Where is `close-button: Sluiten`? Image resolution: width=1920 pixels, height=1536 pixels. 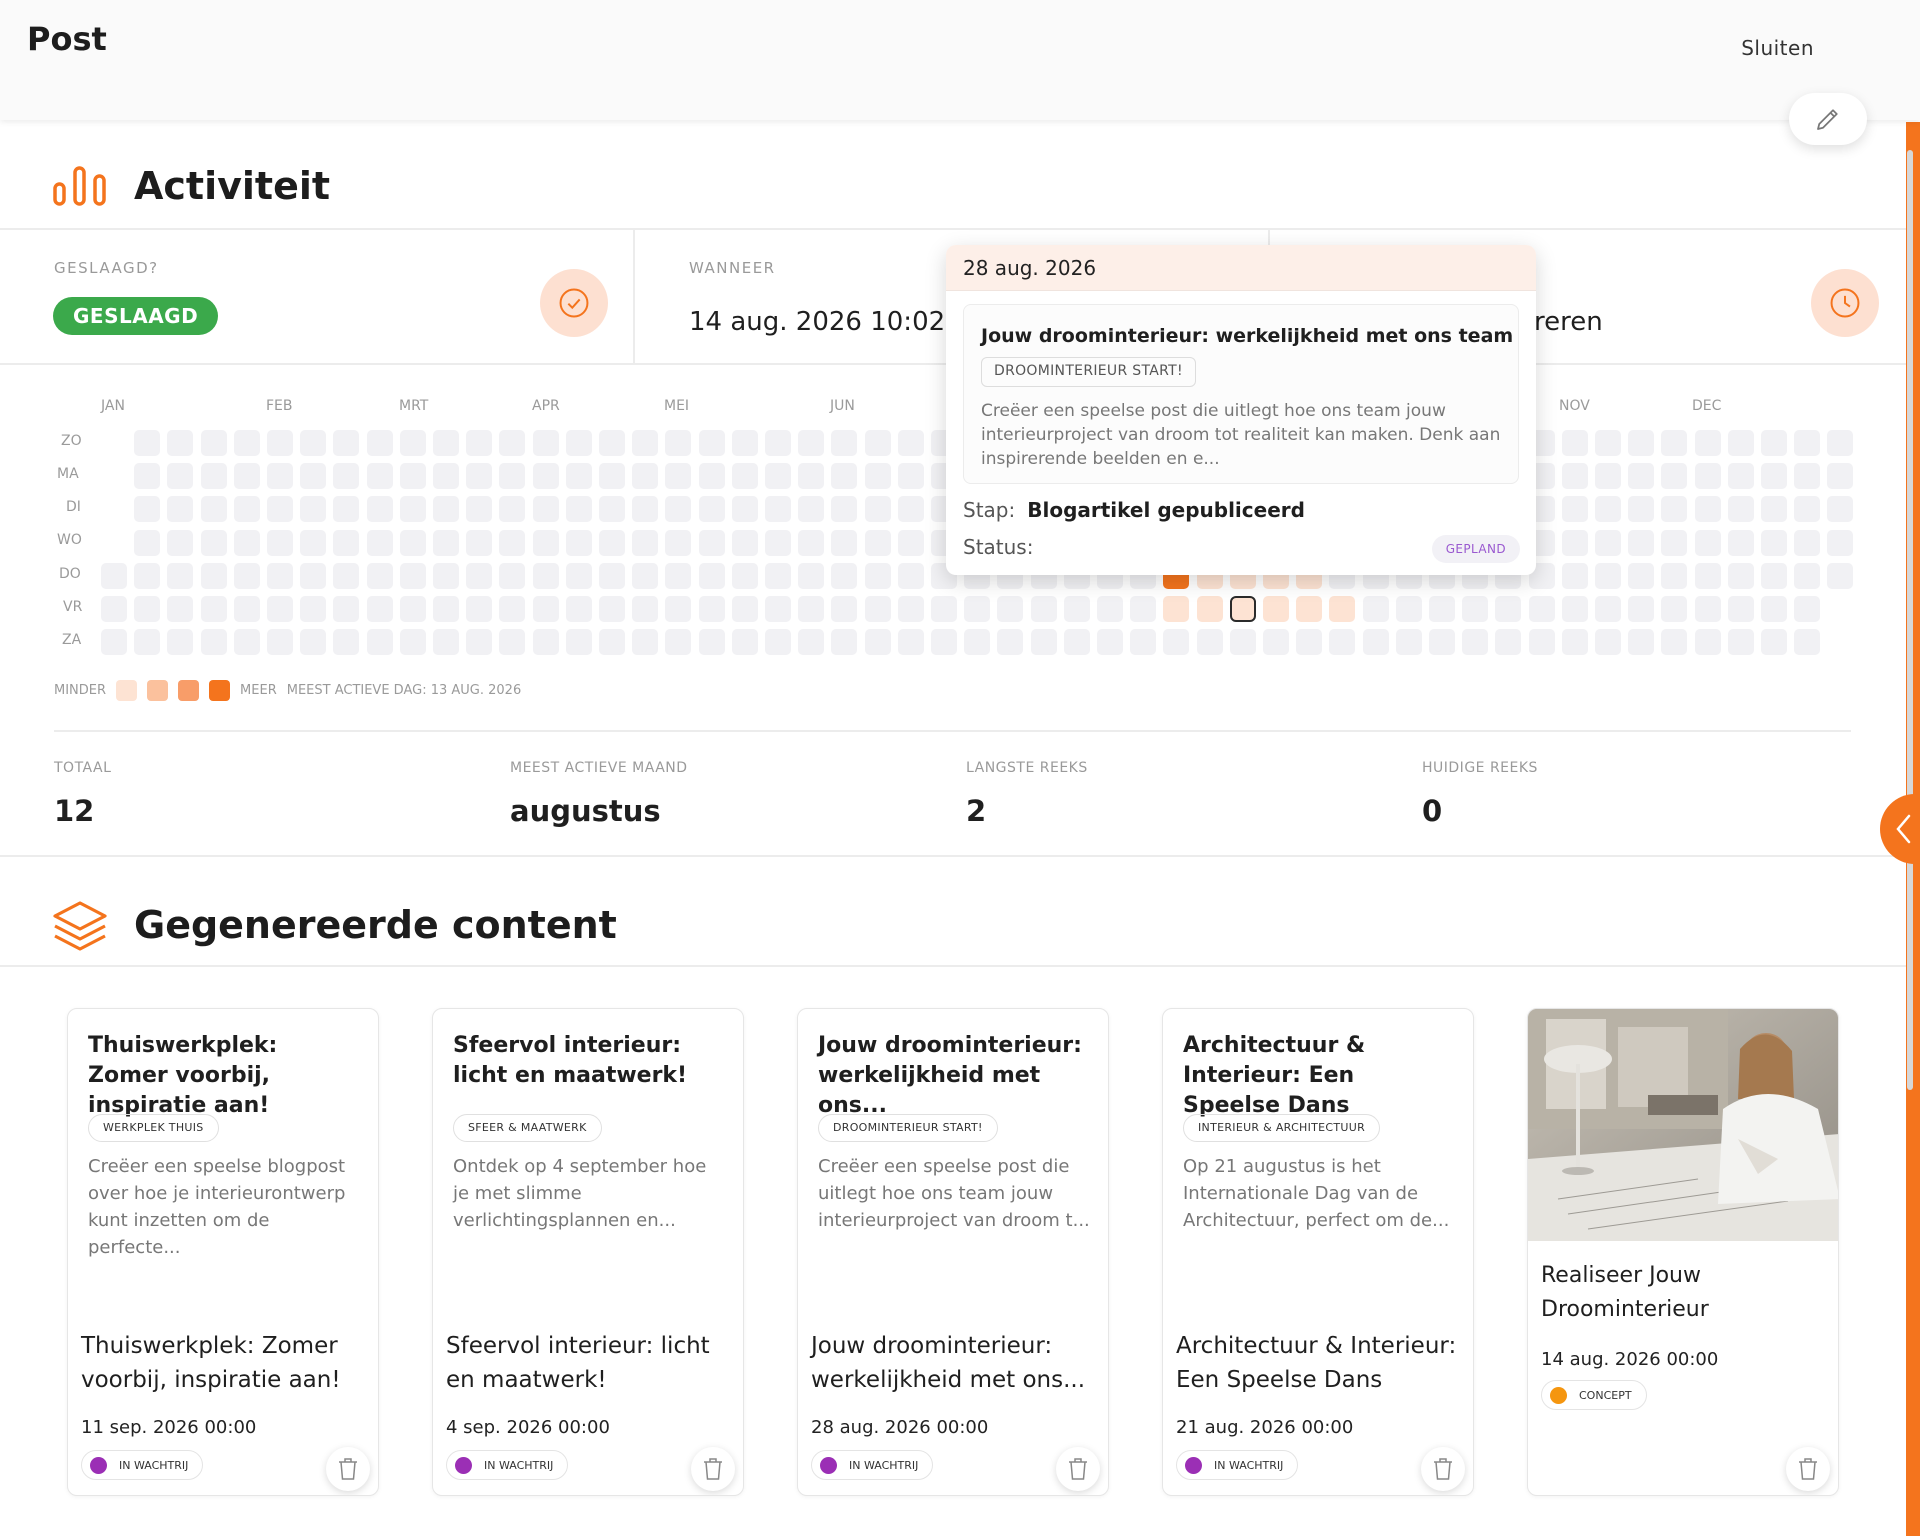
close-button: Sluiten is located at coordinates (1777, 48).